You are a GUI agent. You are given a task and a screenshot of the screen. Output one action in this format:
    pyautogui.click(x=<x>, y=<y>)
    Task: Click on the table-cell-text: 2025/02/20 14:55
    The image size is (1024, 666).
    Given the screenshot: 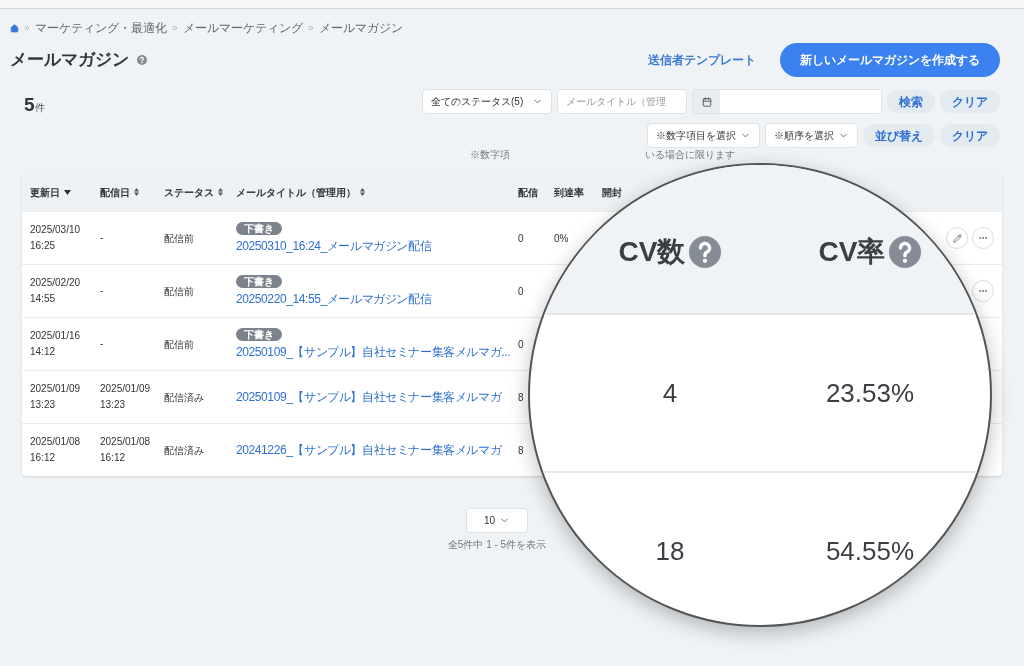 What is the action you would take?
    pyautogui.click(x=56, y=291)
    